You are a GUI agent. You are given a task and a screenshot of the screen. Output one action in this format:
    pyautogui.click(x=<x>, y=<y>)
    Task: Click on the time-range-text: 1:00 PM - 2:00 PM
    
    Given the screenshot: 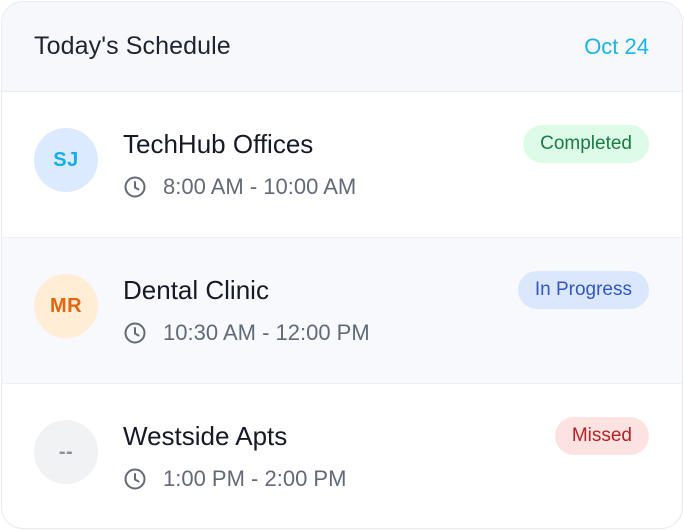 What is the action you would take?
    pyautogui.click(x=255, y=478)
    